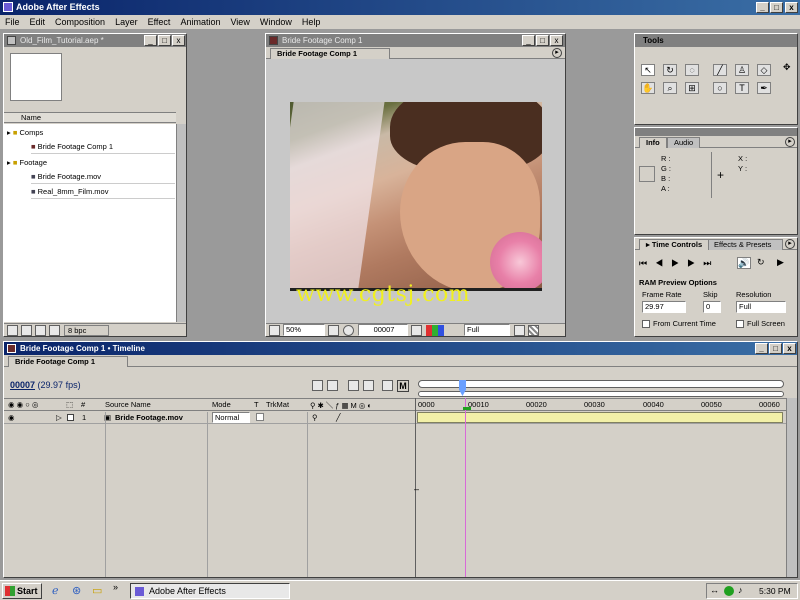 This screenshot has width=800, height=600. Describe the element at coordinates (159, 22) in the screenshot. I see `menu-effect: Effect` at that location.